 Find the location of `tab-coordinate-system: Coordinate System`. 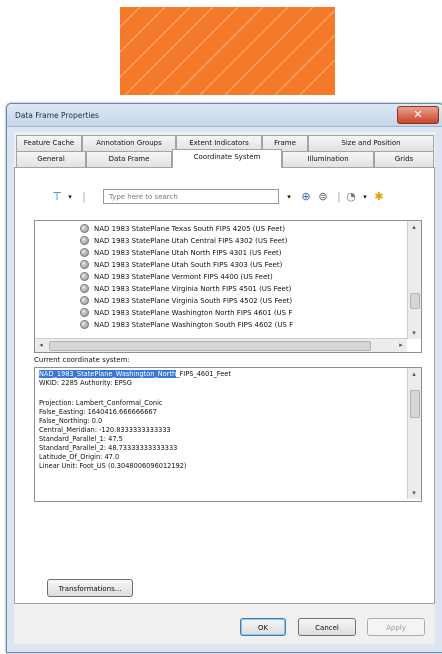

tab-coordinate-system: Coordinate System is located at coordinates (227, 158).